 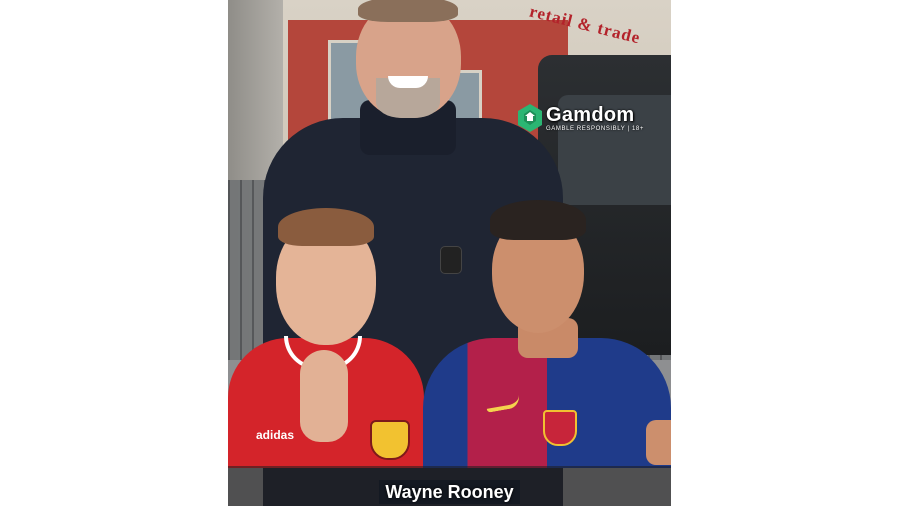 What do you see at coordinates (595, 128) in the screenshot?
I see `brand-tagline: GAMBLE RESPONSIBLY | 18+` at bounding box center [595, 128].